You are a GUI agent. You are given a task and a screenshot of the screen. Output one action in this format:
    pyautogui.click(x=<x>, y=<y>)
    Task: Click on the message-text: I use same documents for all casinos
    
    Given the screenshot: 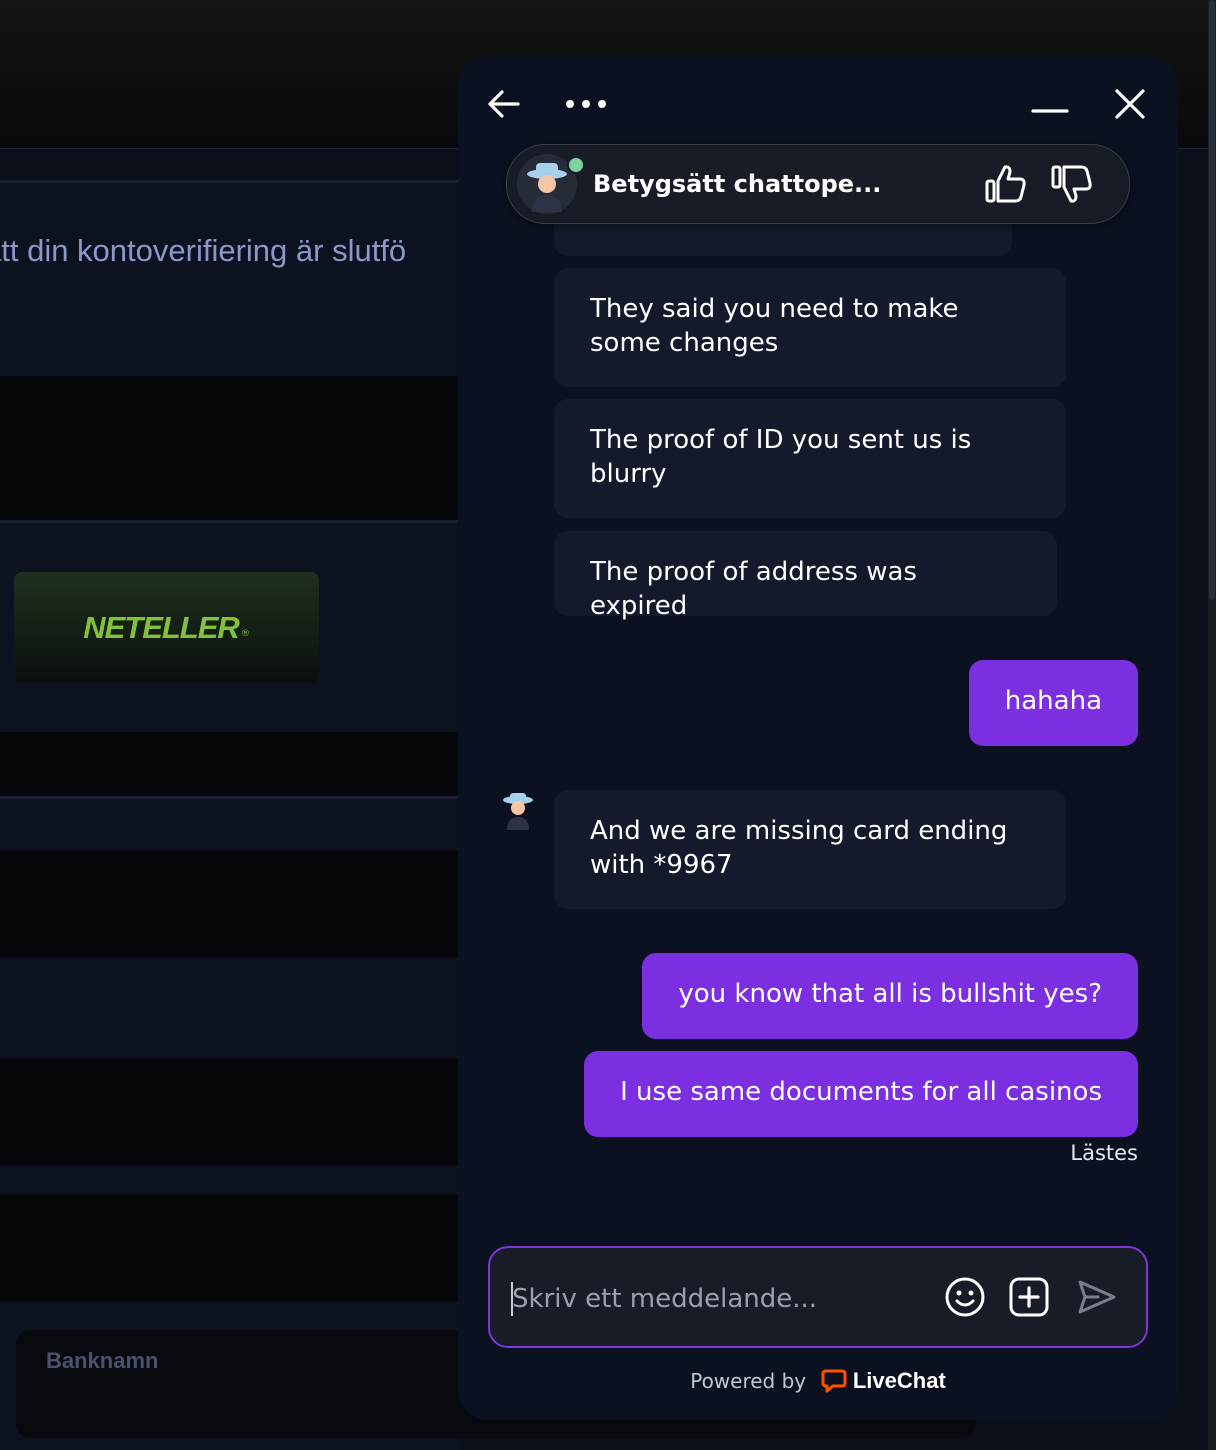 What is the action you would take?
    pyautogui.click(x=861, y=1092)
    